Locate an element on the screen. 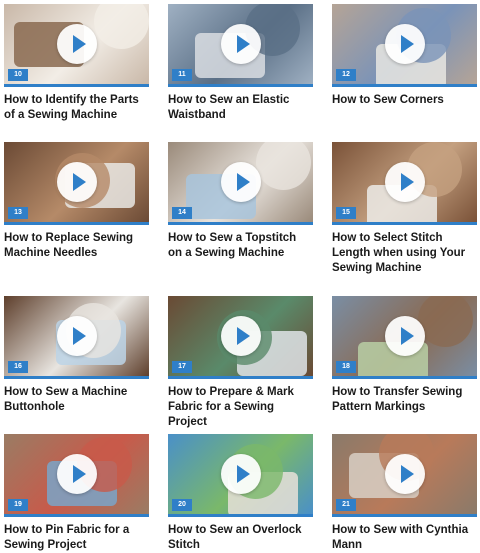 The height and width of the screenshot is (553, 480). video-thumbnail: 13 is located at coordinates (76, 183).